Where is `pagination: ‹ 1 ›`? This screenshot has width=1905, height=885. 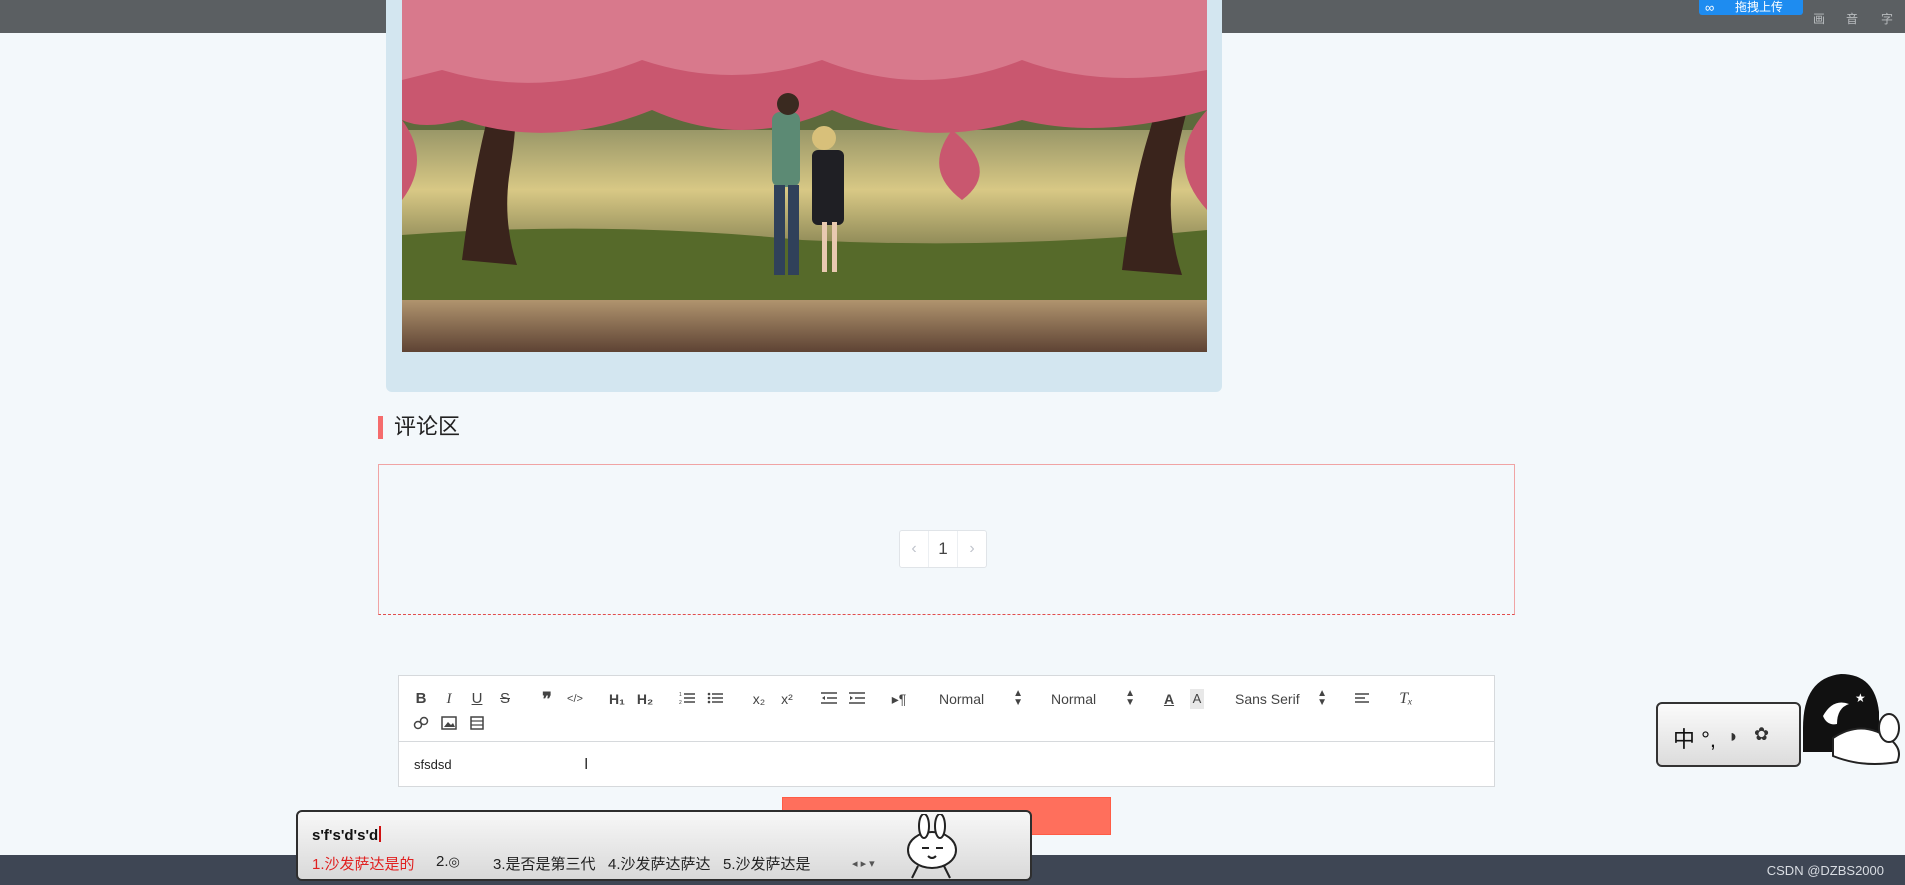
pagination: ‹ 1 › is located at coordinates (943, 549).